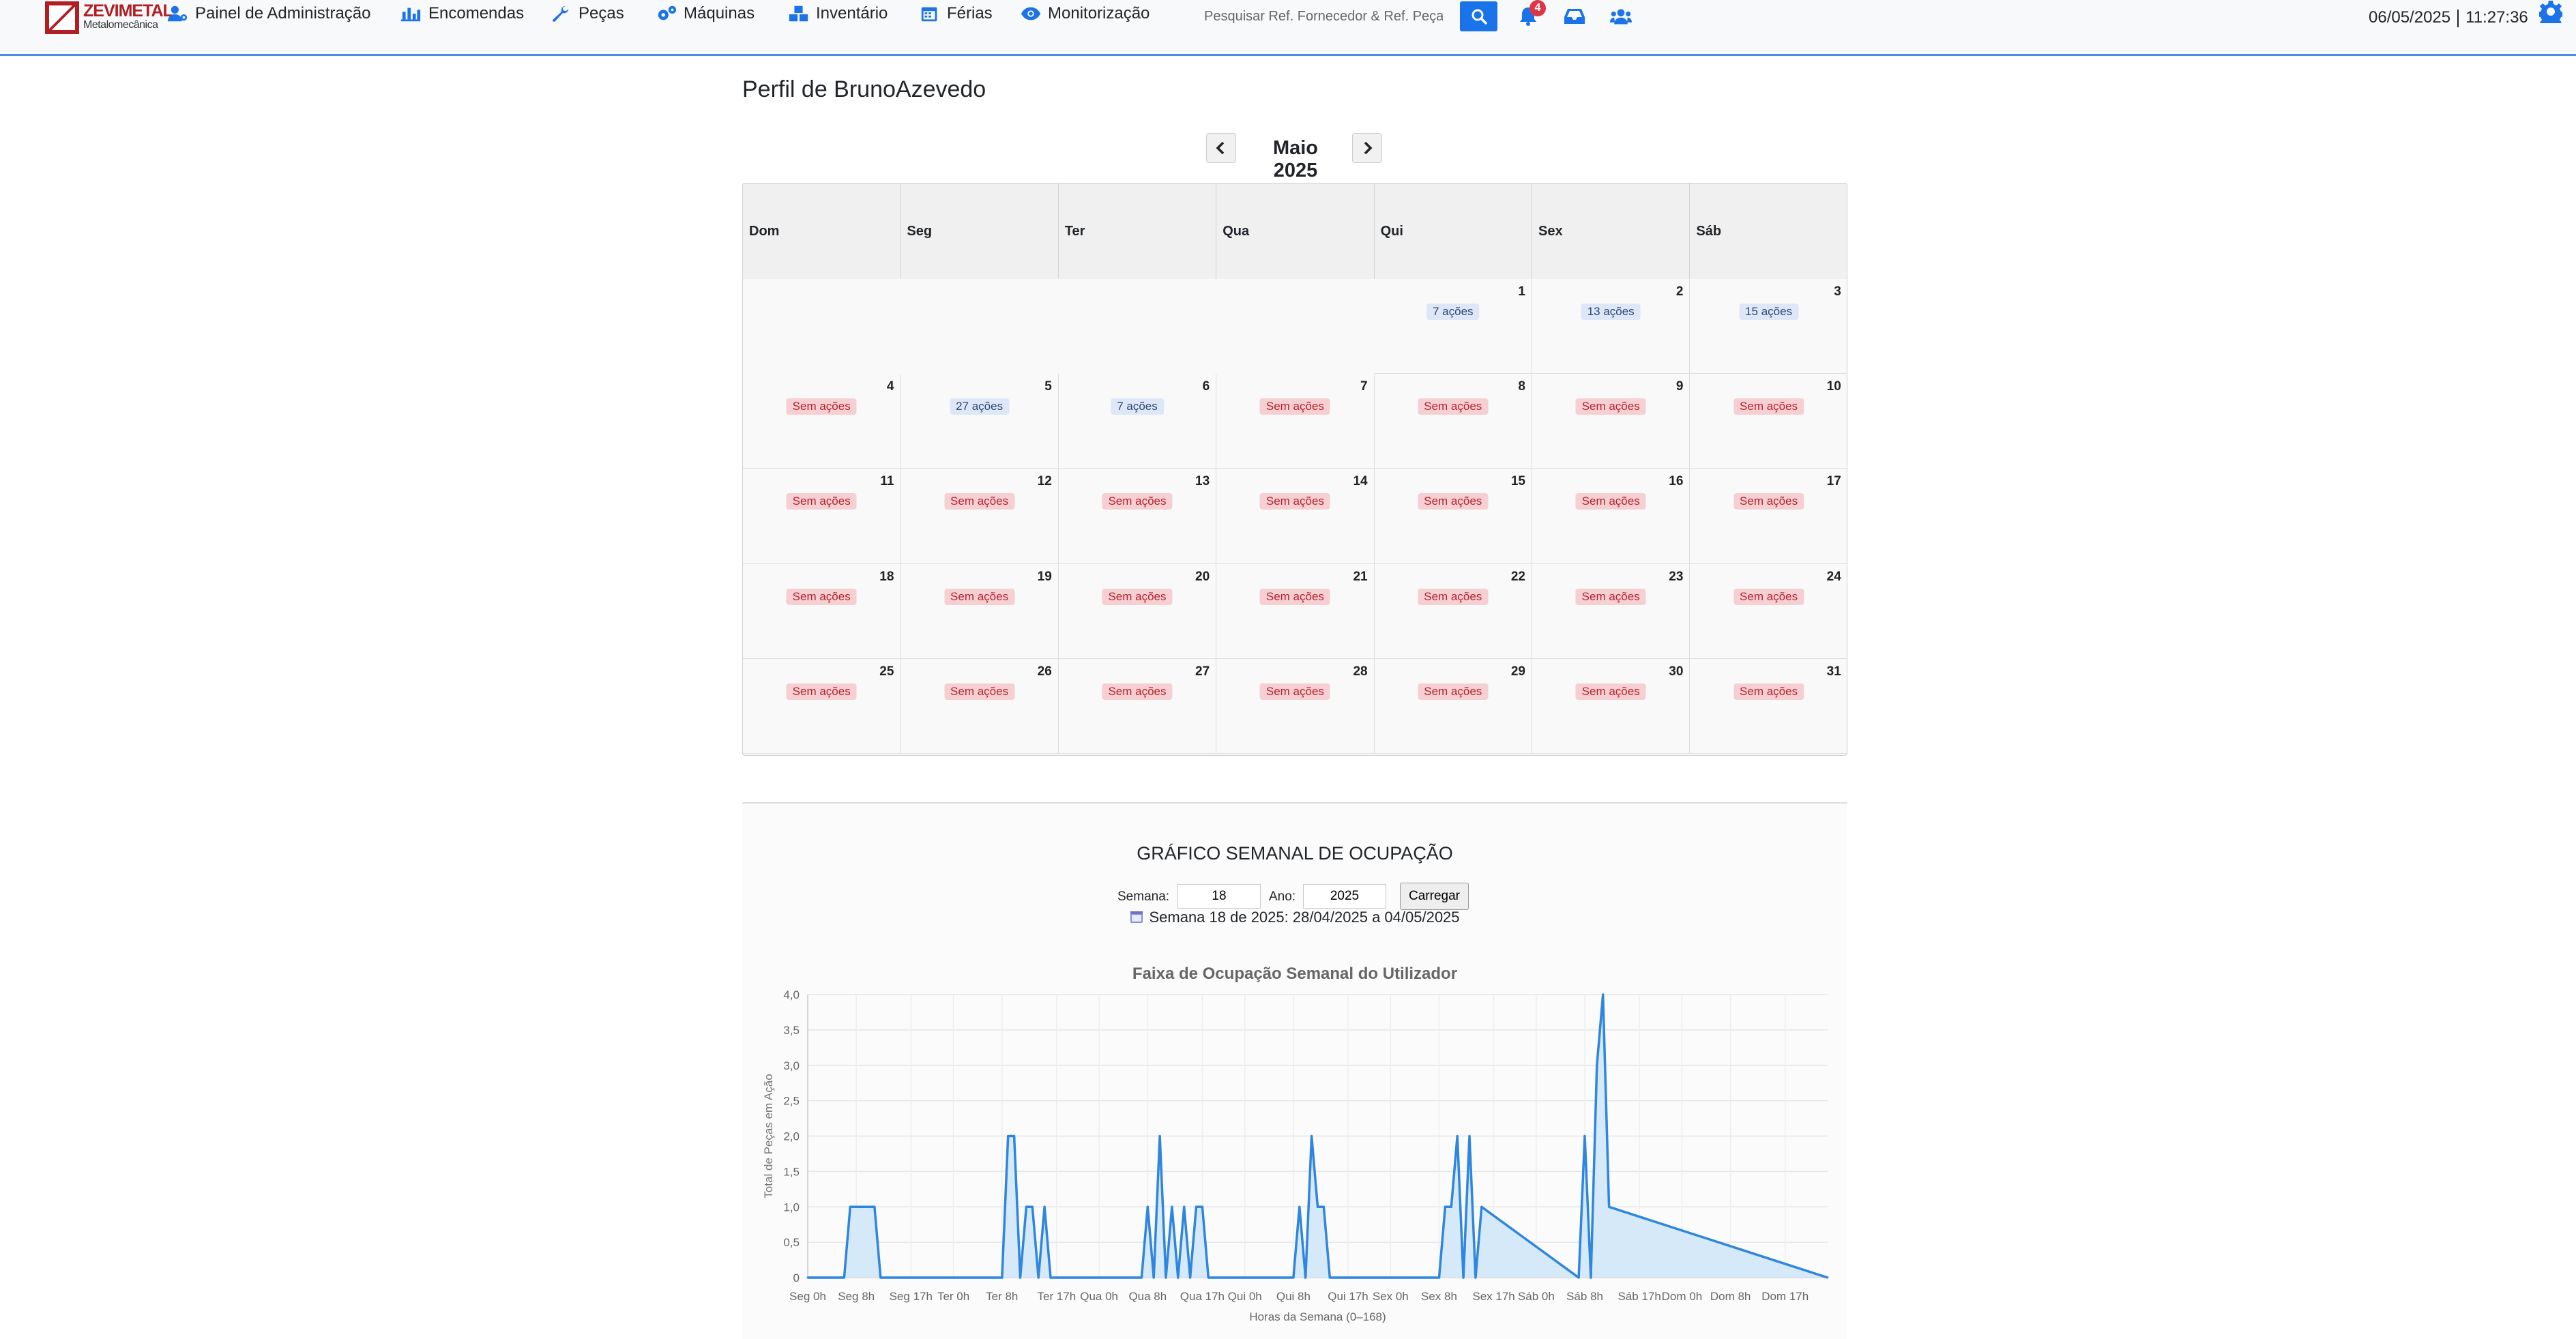 The height and width of the screenshot is (1339, 2576). I want to click on calendar-day-cell: 13 Sem ações, so click(1137, 517).